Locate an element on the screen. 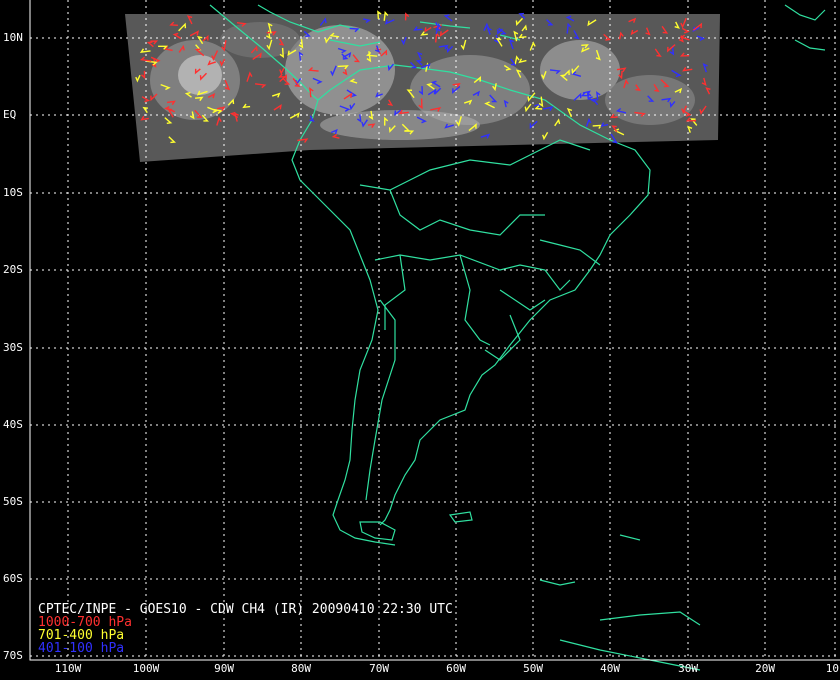  latitude-label: 50S is located at coordinates (13, 501).